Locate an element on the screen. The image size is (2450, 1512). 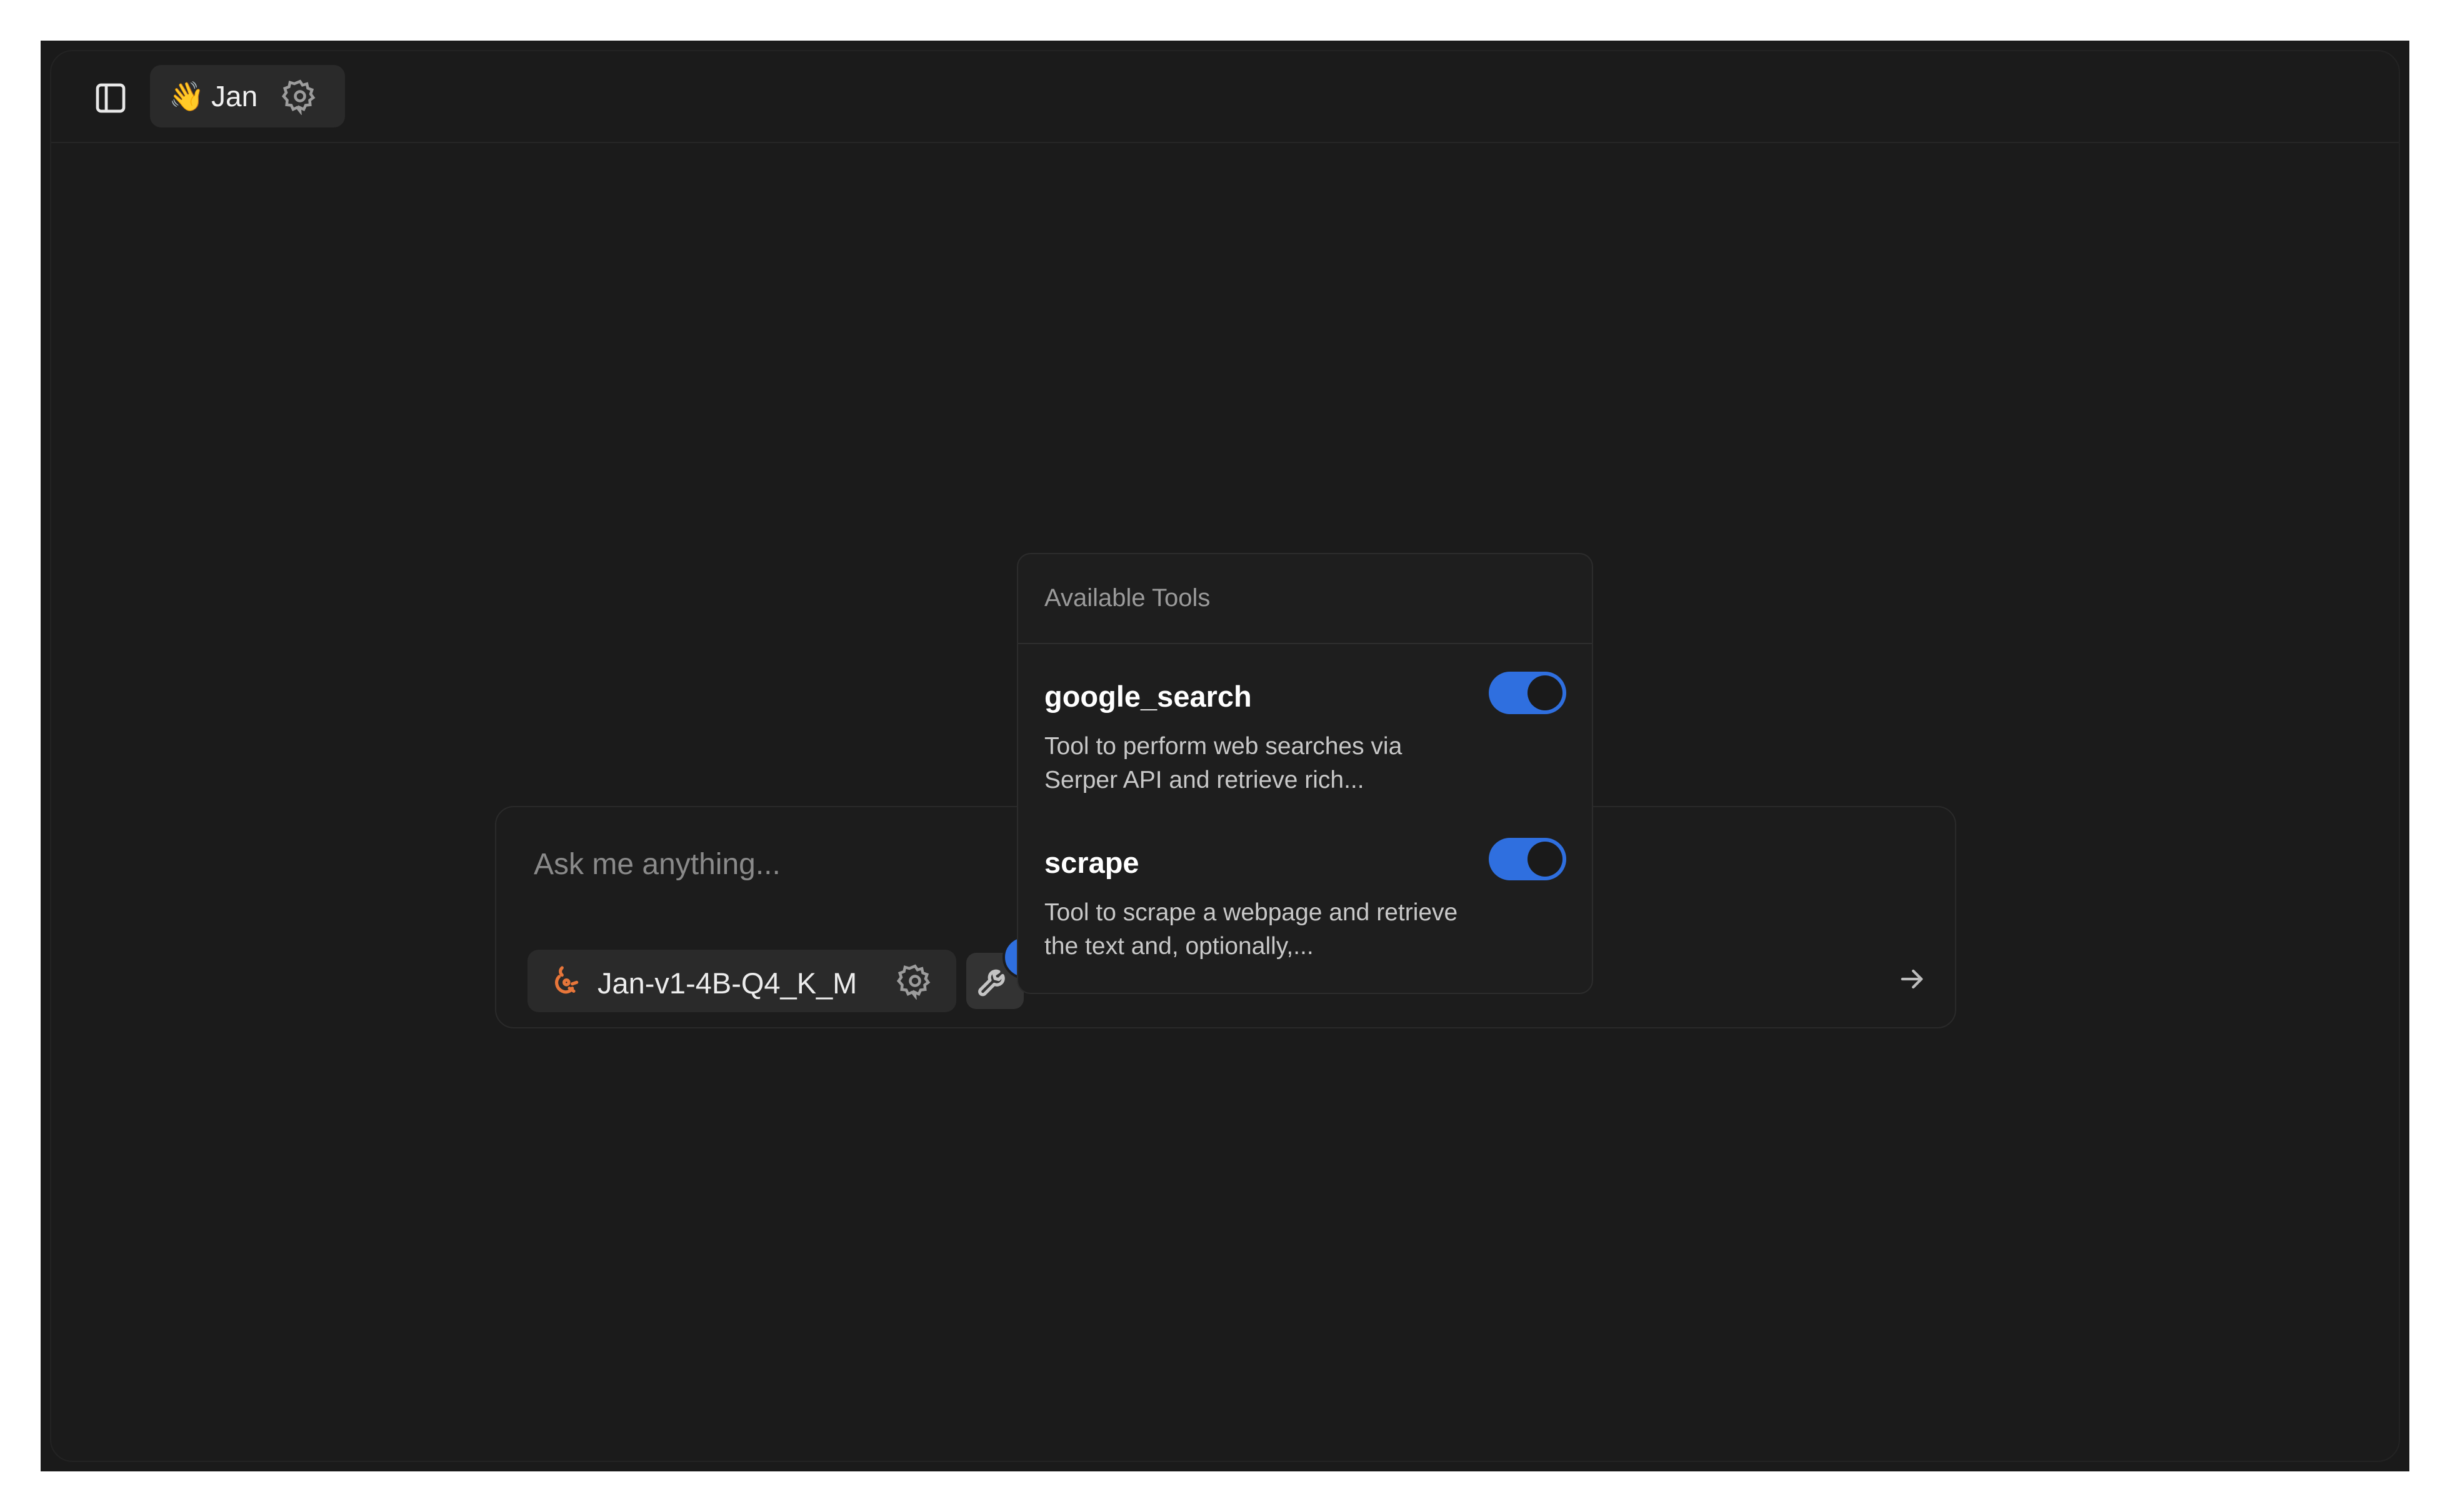
model-provider-icon is located at coordinates (567, 980).